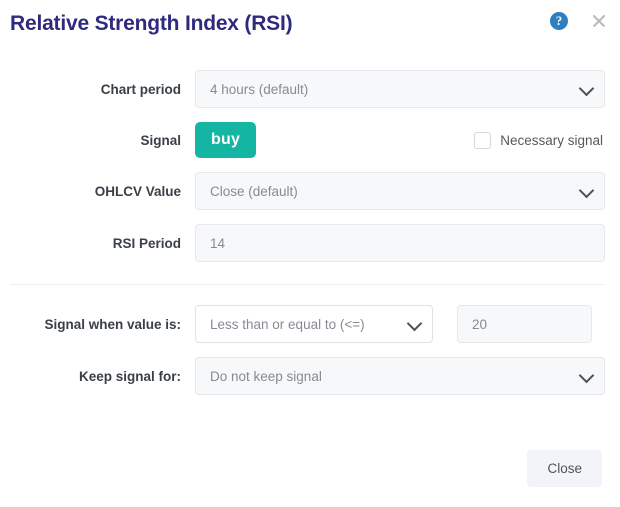  What do you see at coordinates (112, 324) in the screenshot?
I see `label-signal-when-value: Signal when value is:` at bounding box center [112, 324].